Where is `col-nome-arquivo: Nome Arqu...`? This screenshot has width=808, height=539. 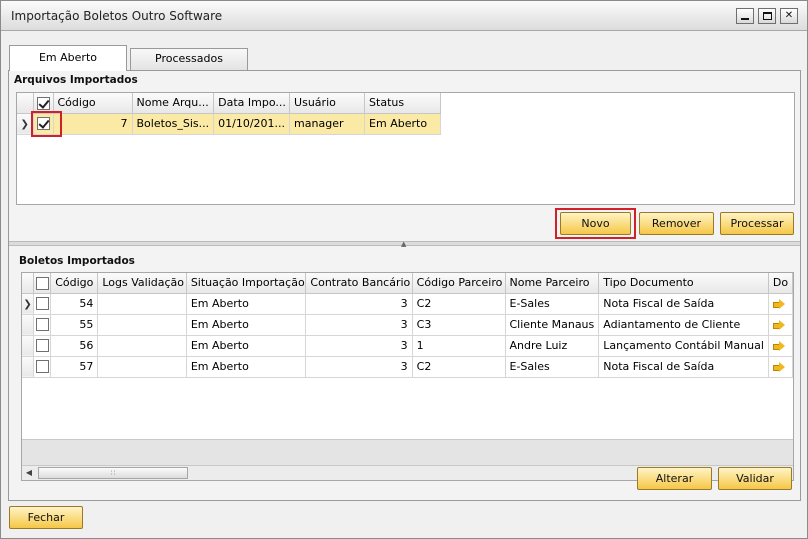 col-nome-arquivo: Nome Arqu... is located at coordinates (173, 103).